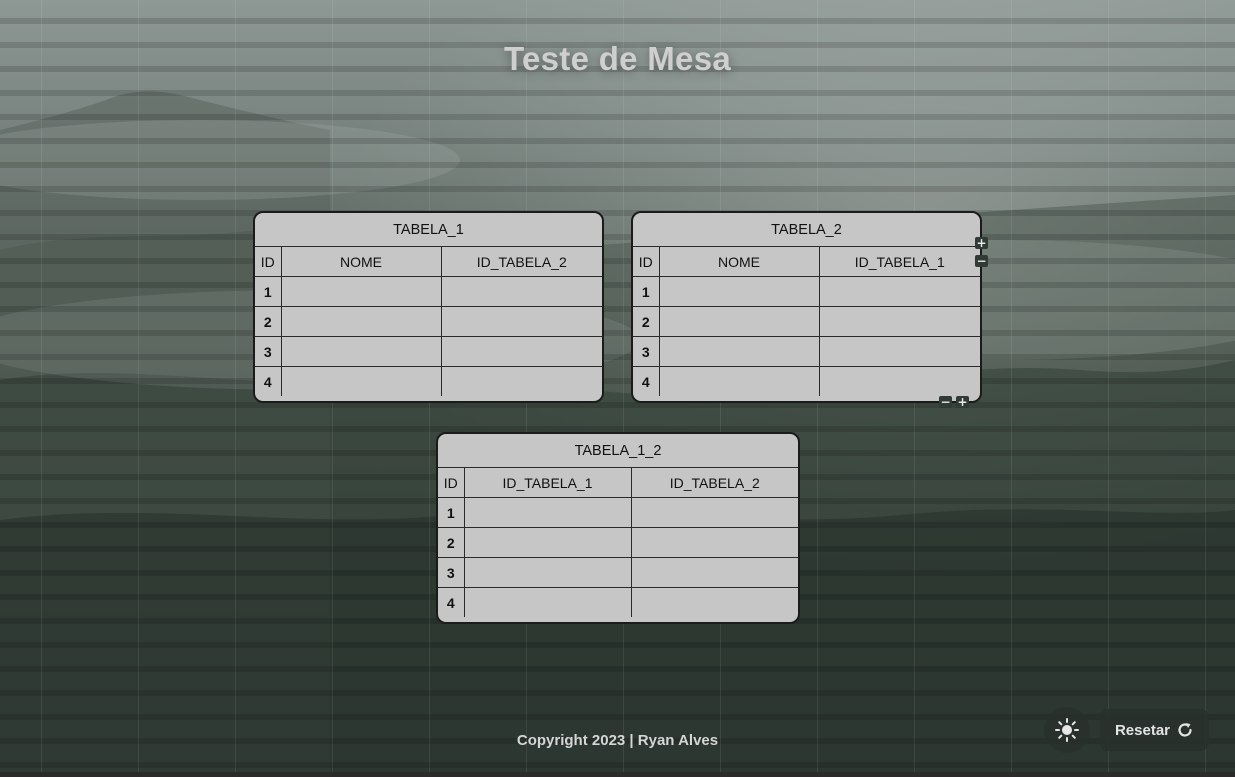 The image size is (1235, 777). What do you see at coordinates (617, 58) in the screenshot?
I see `page-title: Teste de Mesa` at bounding box center [617, 58].